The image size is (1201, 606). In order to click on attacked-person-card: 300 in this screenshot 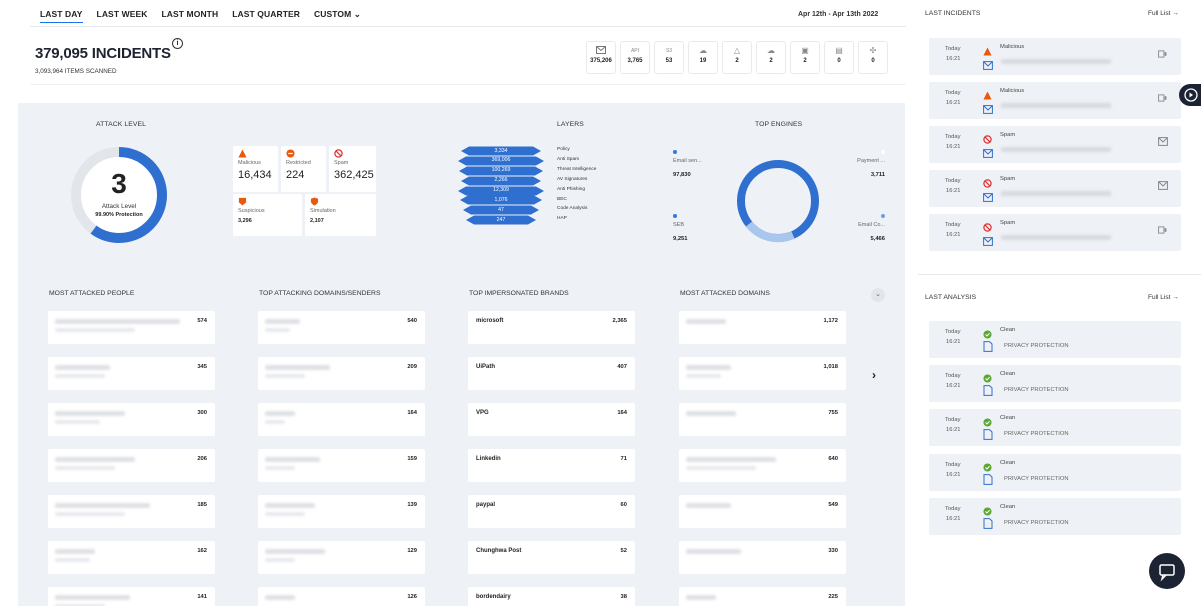, I will do `click(131, 419)`.